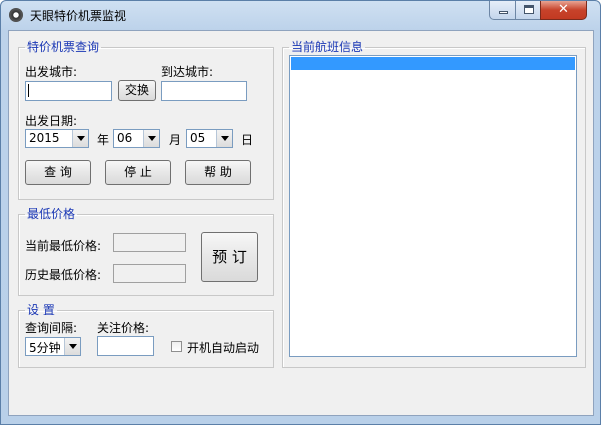  What do you see at coordinates (149, 273) in the screenshot?
I see `history-lowest-field` at bounding box center [149, 273].